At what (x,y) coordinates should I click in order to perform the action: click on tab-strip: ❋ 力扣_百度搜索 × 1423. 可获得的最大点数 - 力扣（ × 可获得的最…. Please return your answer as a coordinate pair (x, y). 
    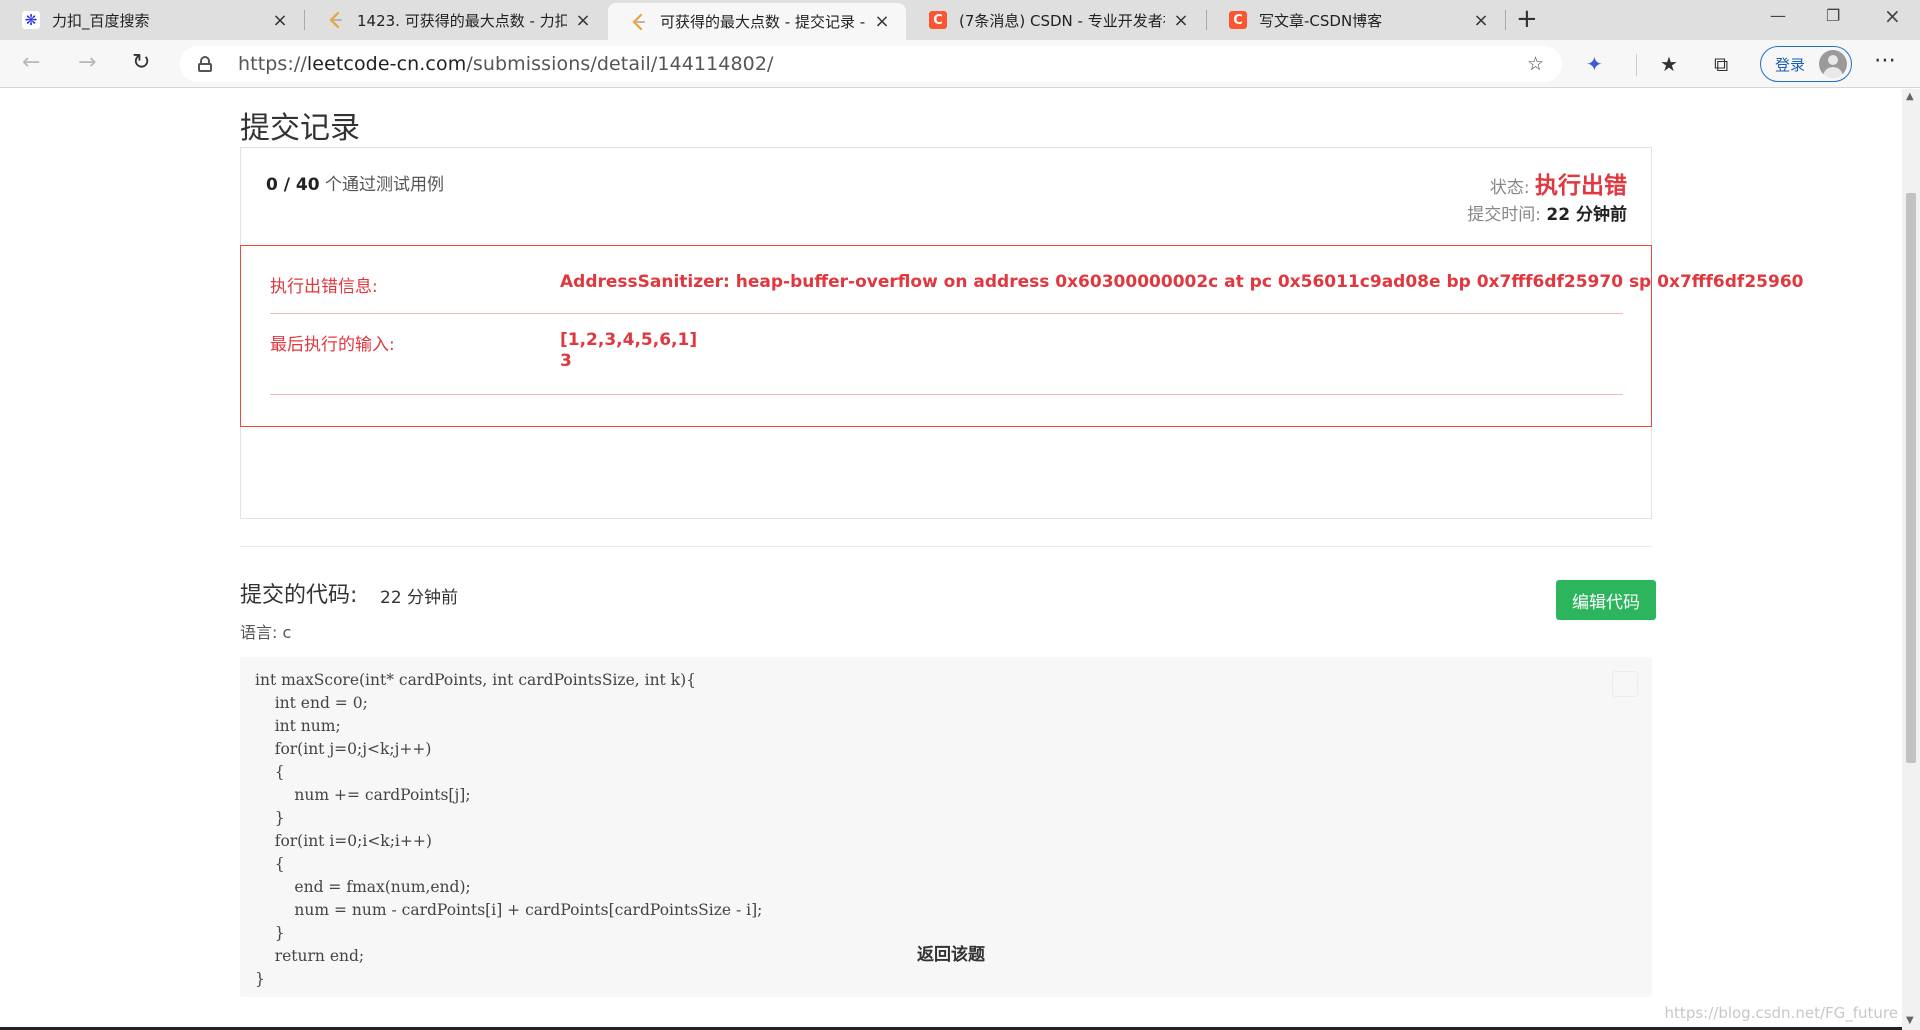
    Looking at the image, I should click on (960, 20).